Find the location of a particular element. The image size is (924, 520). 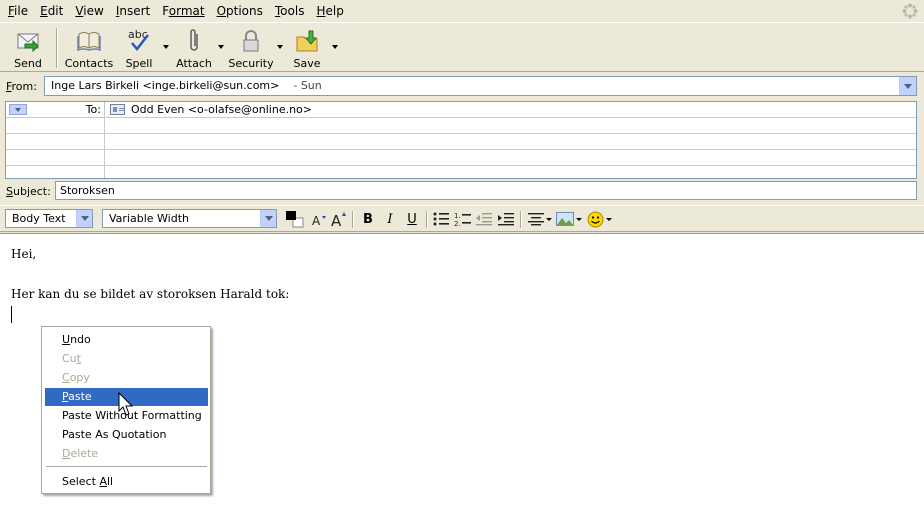

menu-separator is located at coordinates (126, 466).